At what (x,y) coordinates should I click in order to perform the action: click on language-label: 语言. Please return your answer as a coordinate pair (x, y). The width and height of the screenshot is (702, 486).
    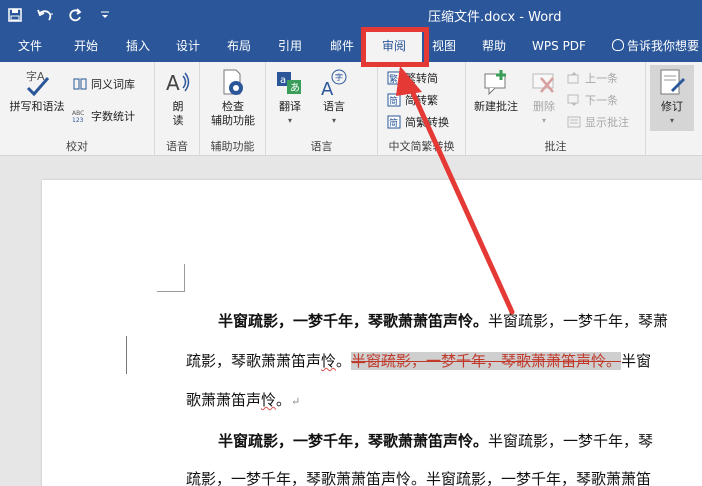
    Looking at the image, I should click on (334, 106).